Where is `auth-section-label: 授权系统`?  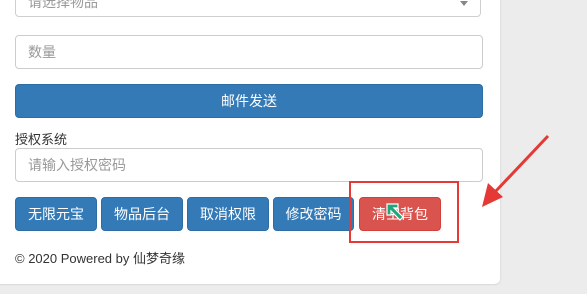
auth-section-label: 授权系统 is located at coordinates (41, 139).